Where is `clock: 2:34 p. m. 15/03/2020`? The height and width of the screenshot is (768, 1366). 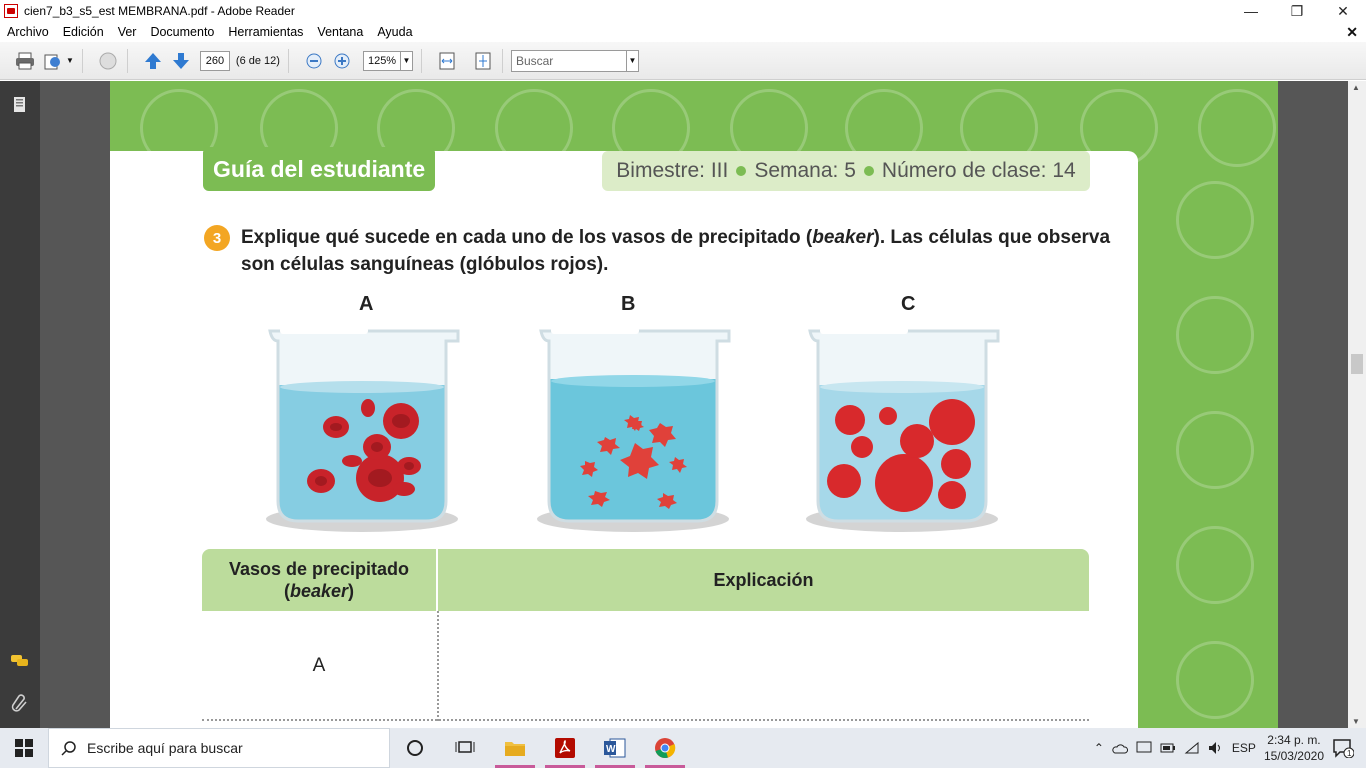 clock: 2:34 p. m. 15/03/2020 is located at coordinates (1294, 748).